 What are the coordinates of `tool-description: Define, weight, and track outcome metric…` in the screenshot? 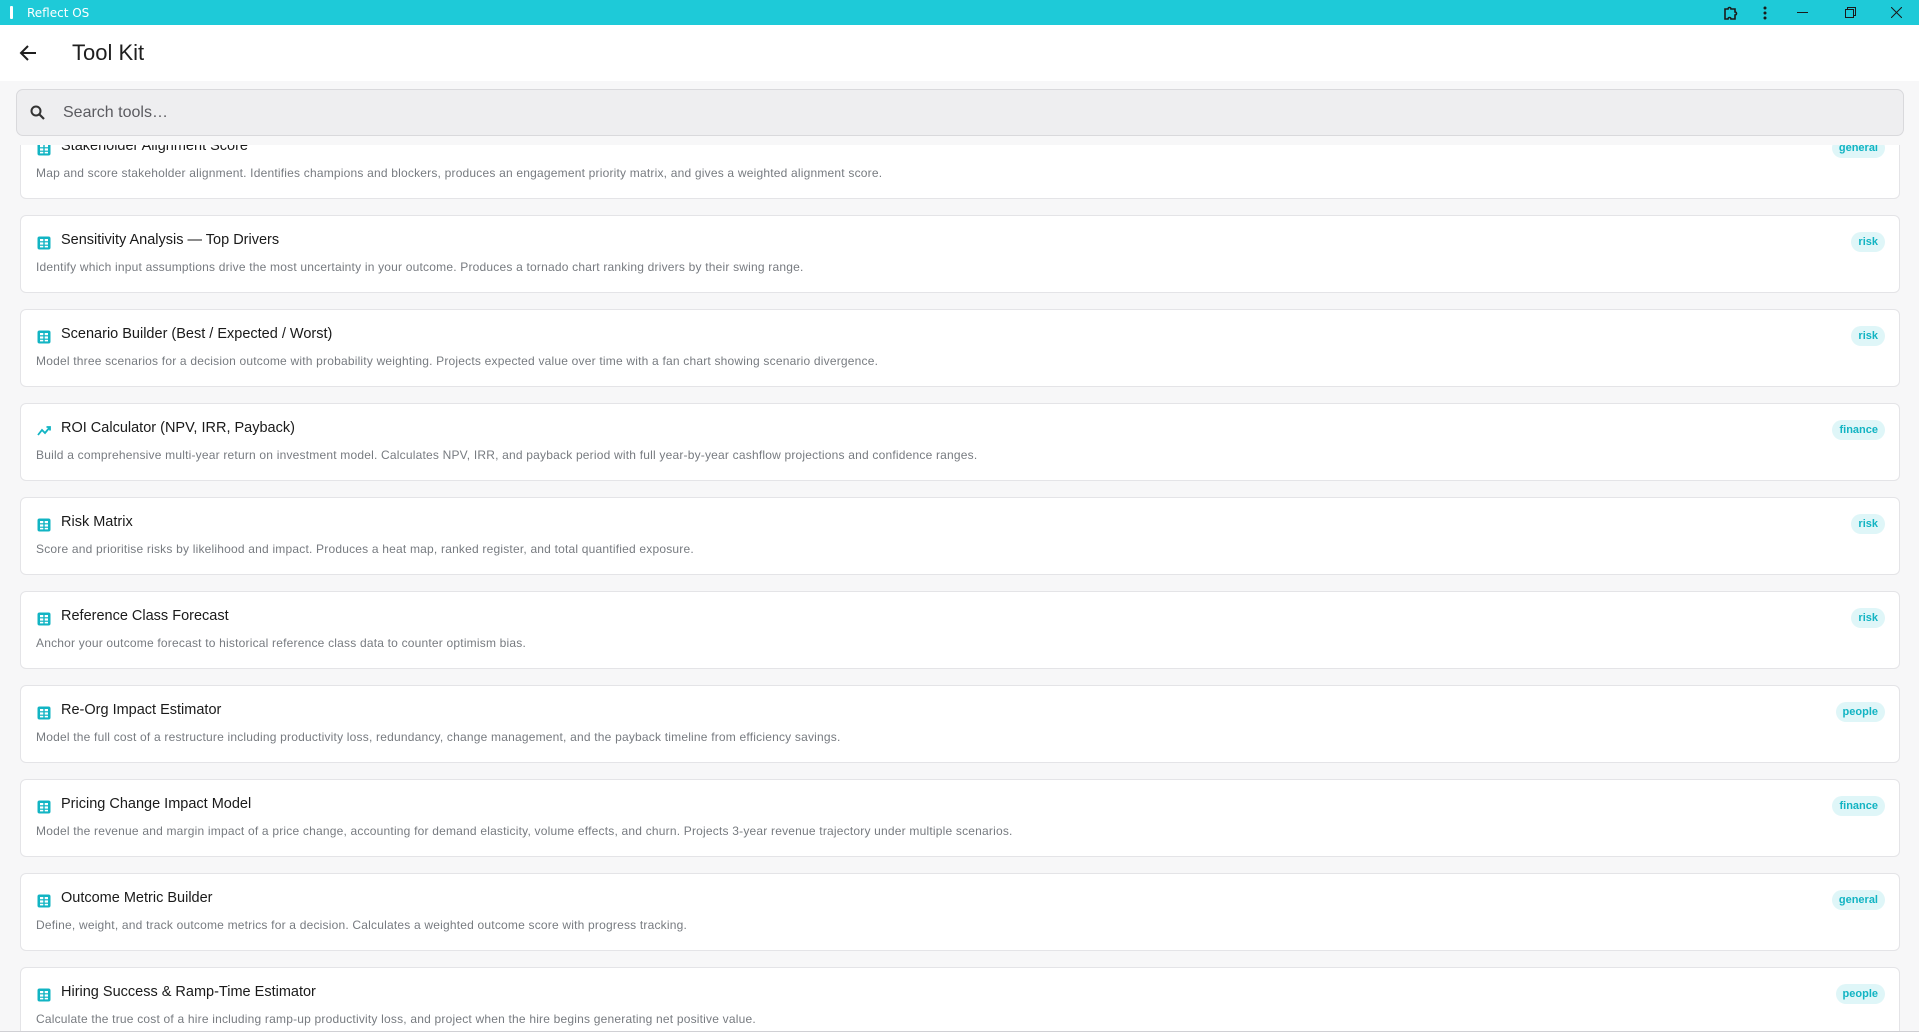 It's located at (362, 925).